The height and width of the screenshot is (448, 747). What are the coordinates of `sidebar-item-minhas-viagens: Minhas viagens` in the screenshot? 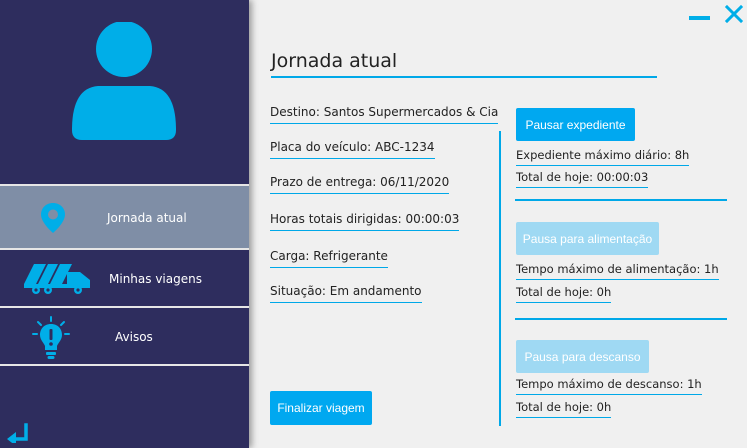 It's located at (124, 279).